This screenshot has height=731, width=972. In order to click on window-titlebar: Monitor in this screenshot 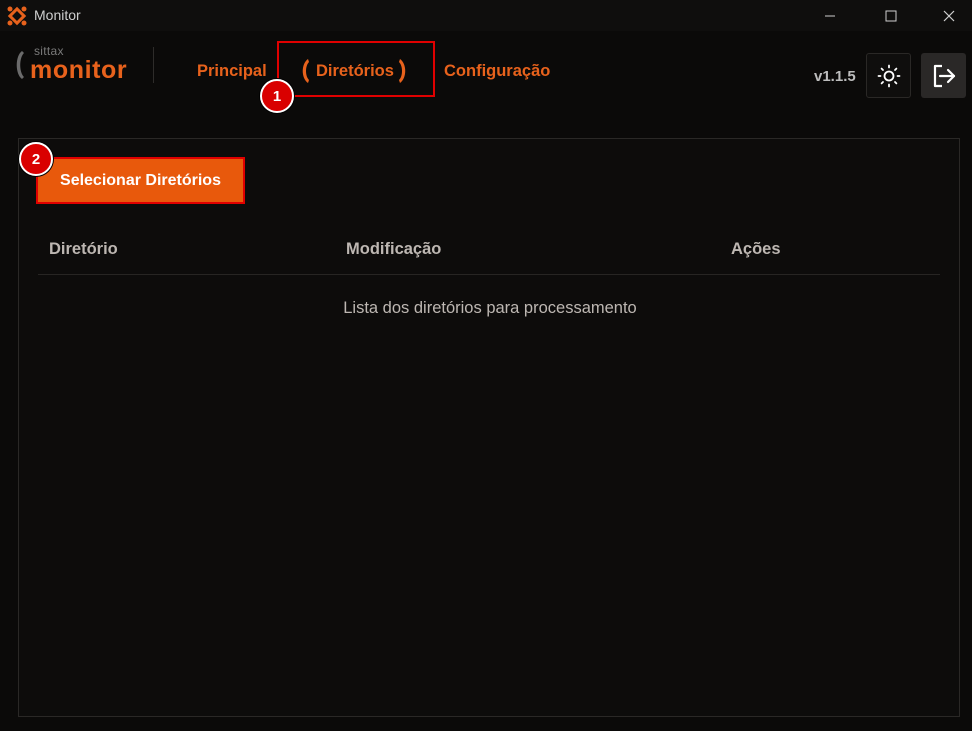, I will do `click(486, 15)`.